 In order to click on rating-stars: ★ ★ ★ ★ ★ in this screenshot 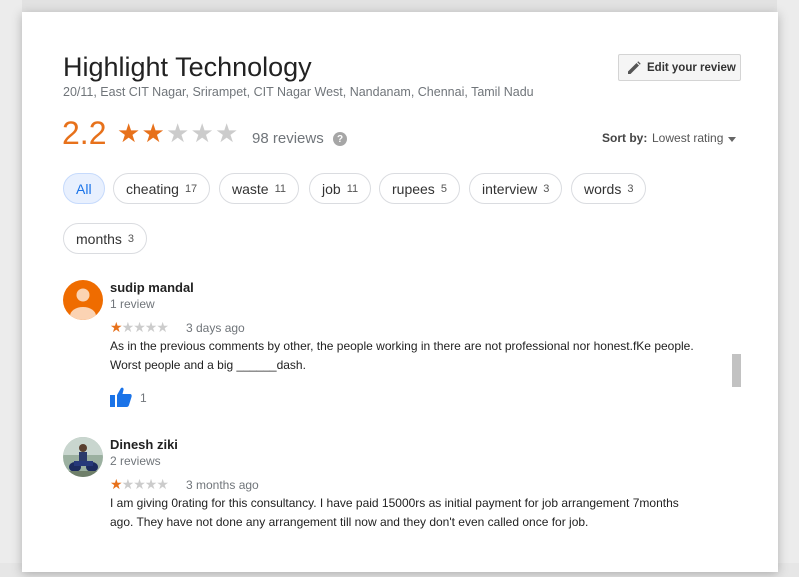, I will do `click(178, 133)`.